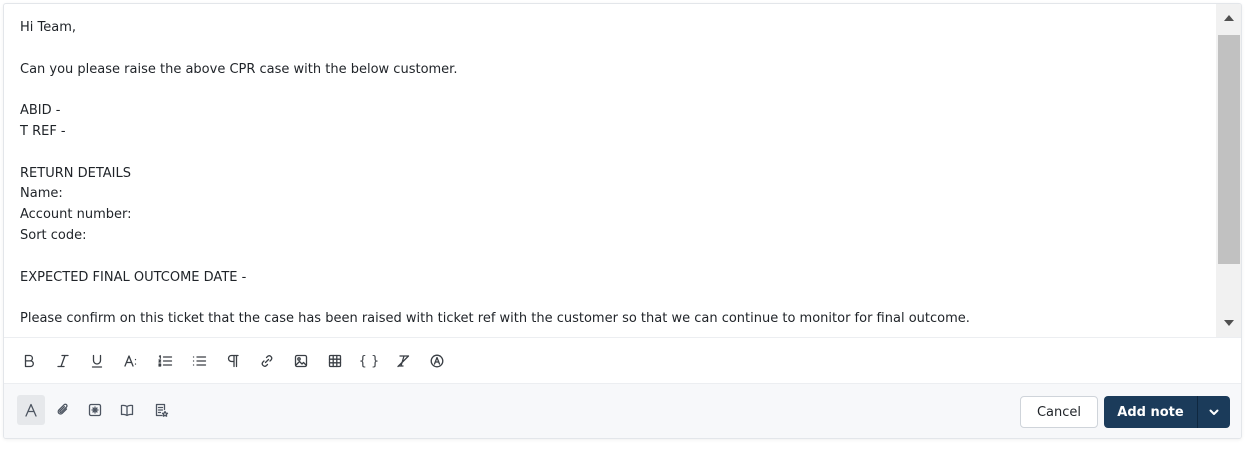  Describe the element at coordinates (335, 361) in the screenshot. I see `table-icon` at that location.